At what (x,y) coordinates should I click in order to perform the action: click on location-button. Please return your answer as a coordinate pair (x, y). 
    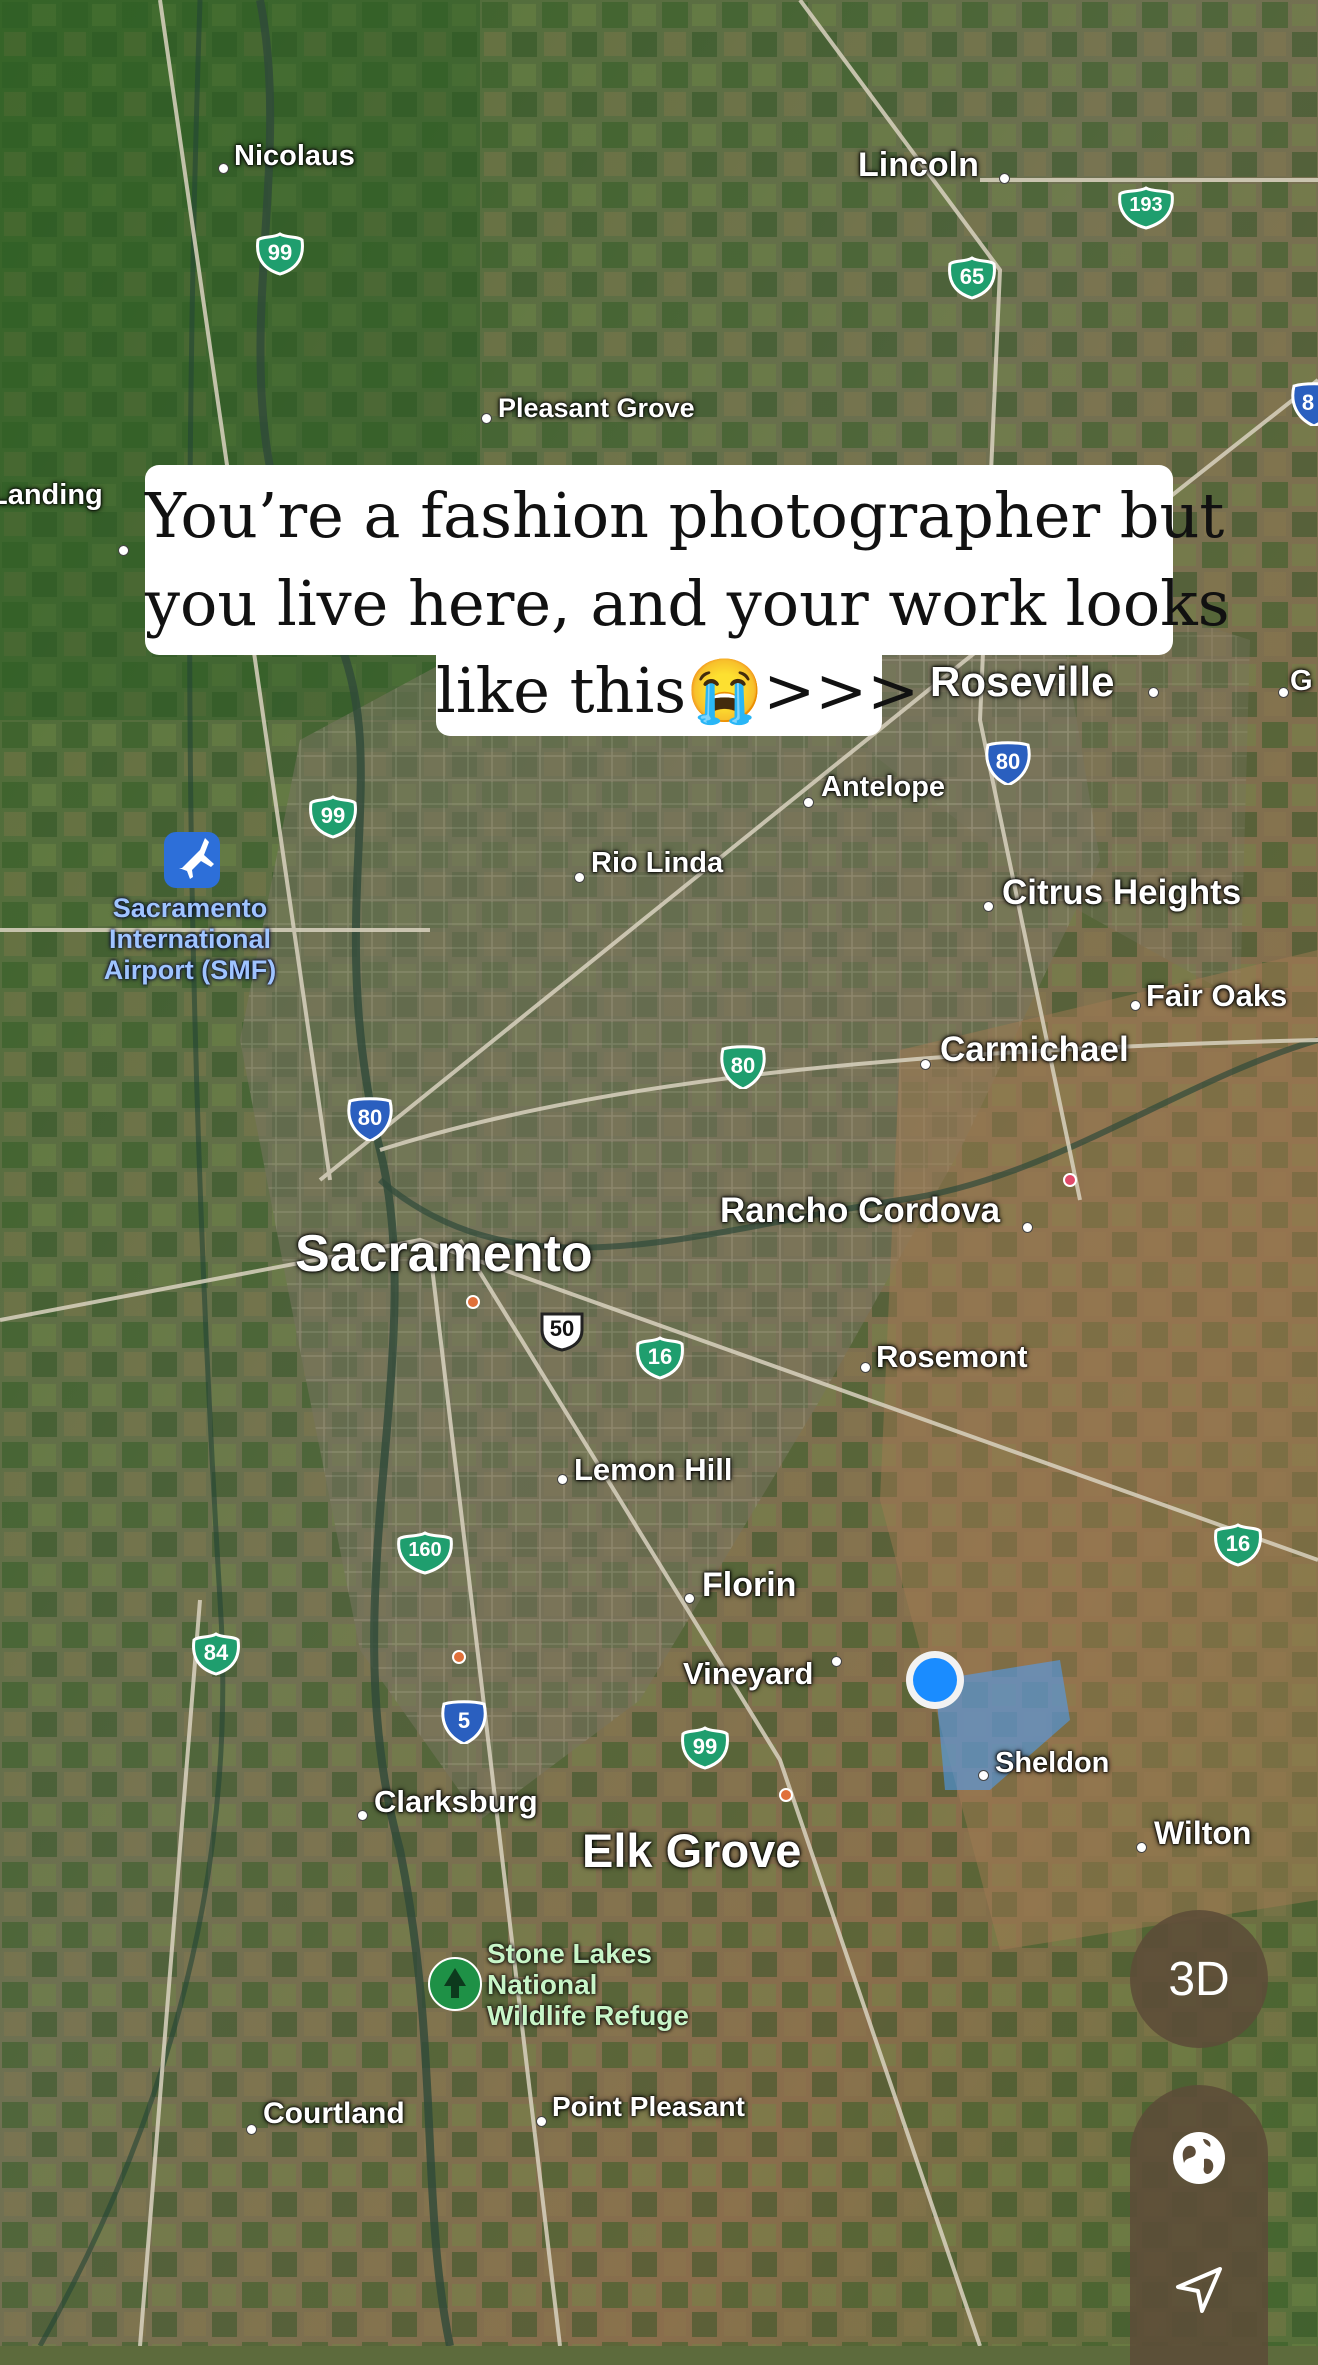
    Looking at the image, I should click on (1199, 2290).